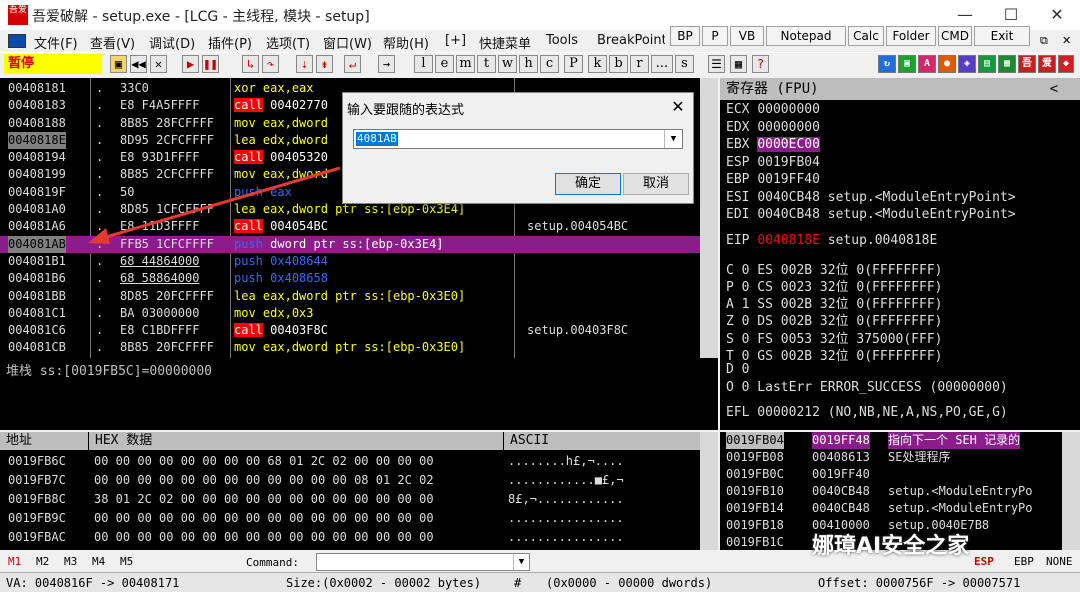 This screenshot has height=592, width=1080. I want to click on dialog-title: 输入要跟随的表达式, so click(406, 110).